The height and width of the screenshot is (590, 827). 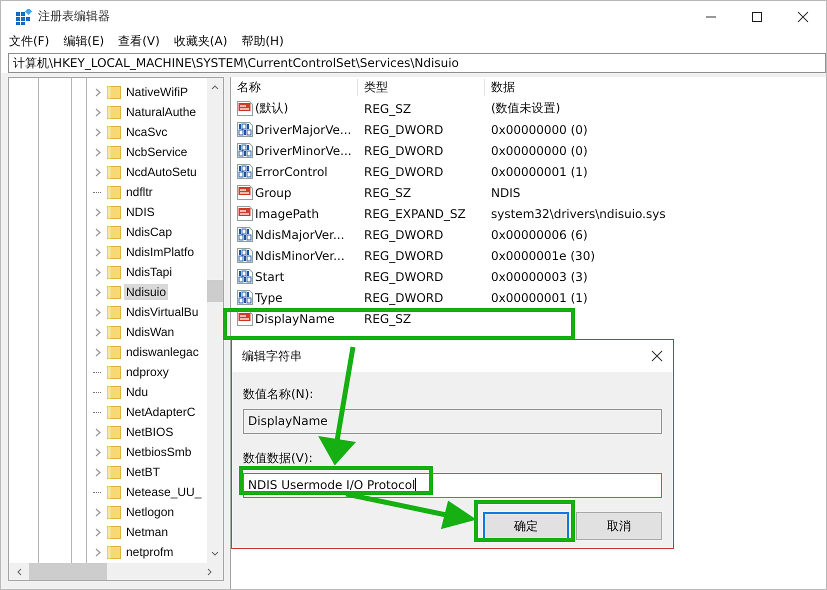 What do you see at coordinates (161, 172) in the screenshot?
I see `tree-item: NcdAutoSetu` at bounding box center [161, 172].